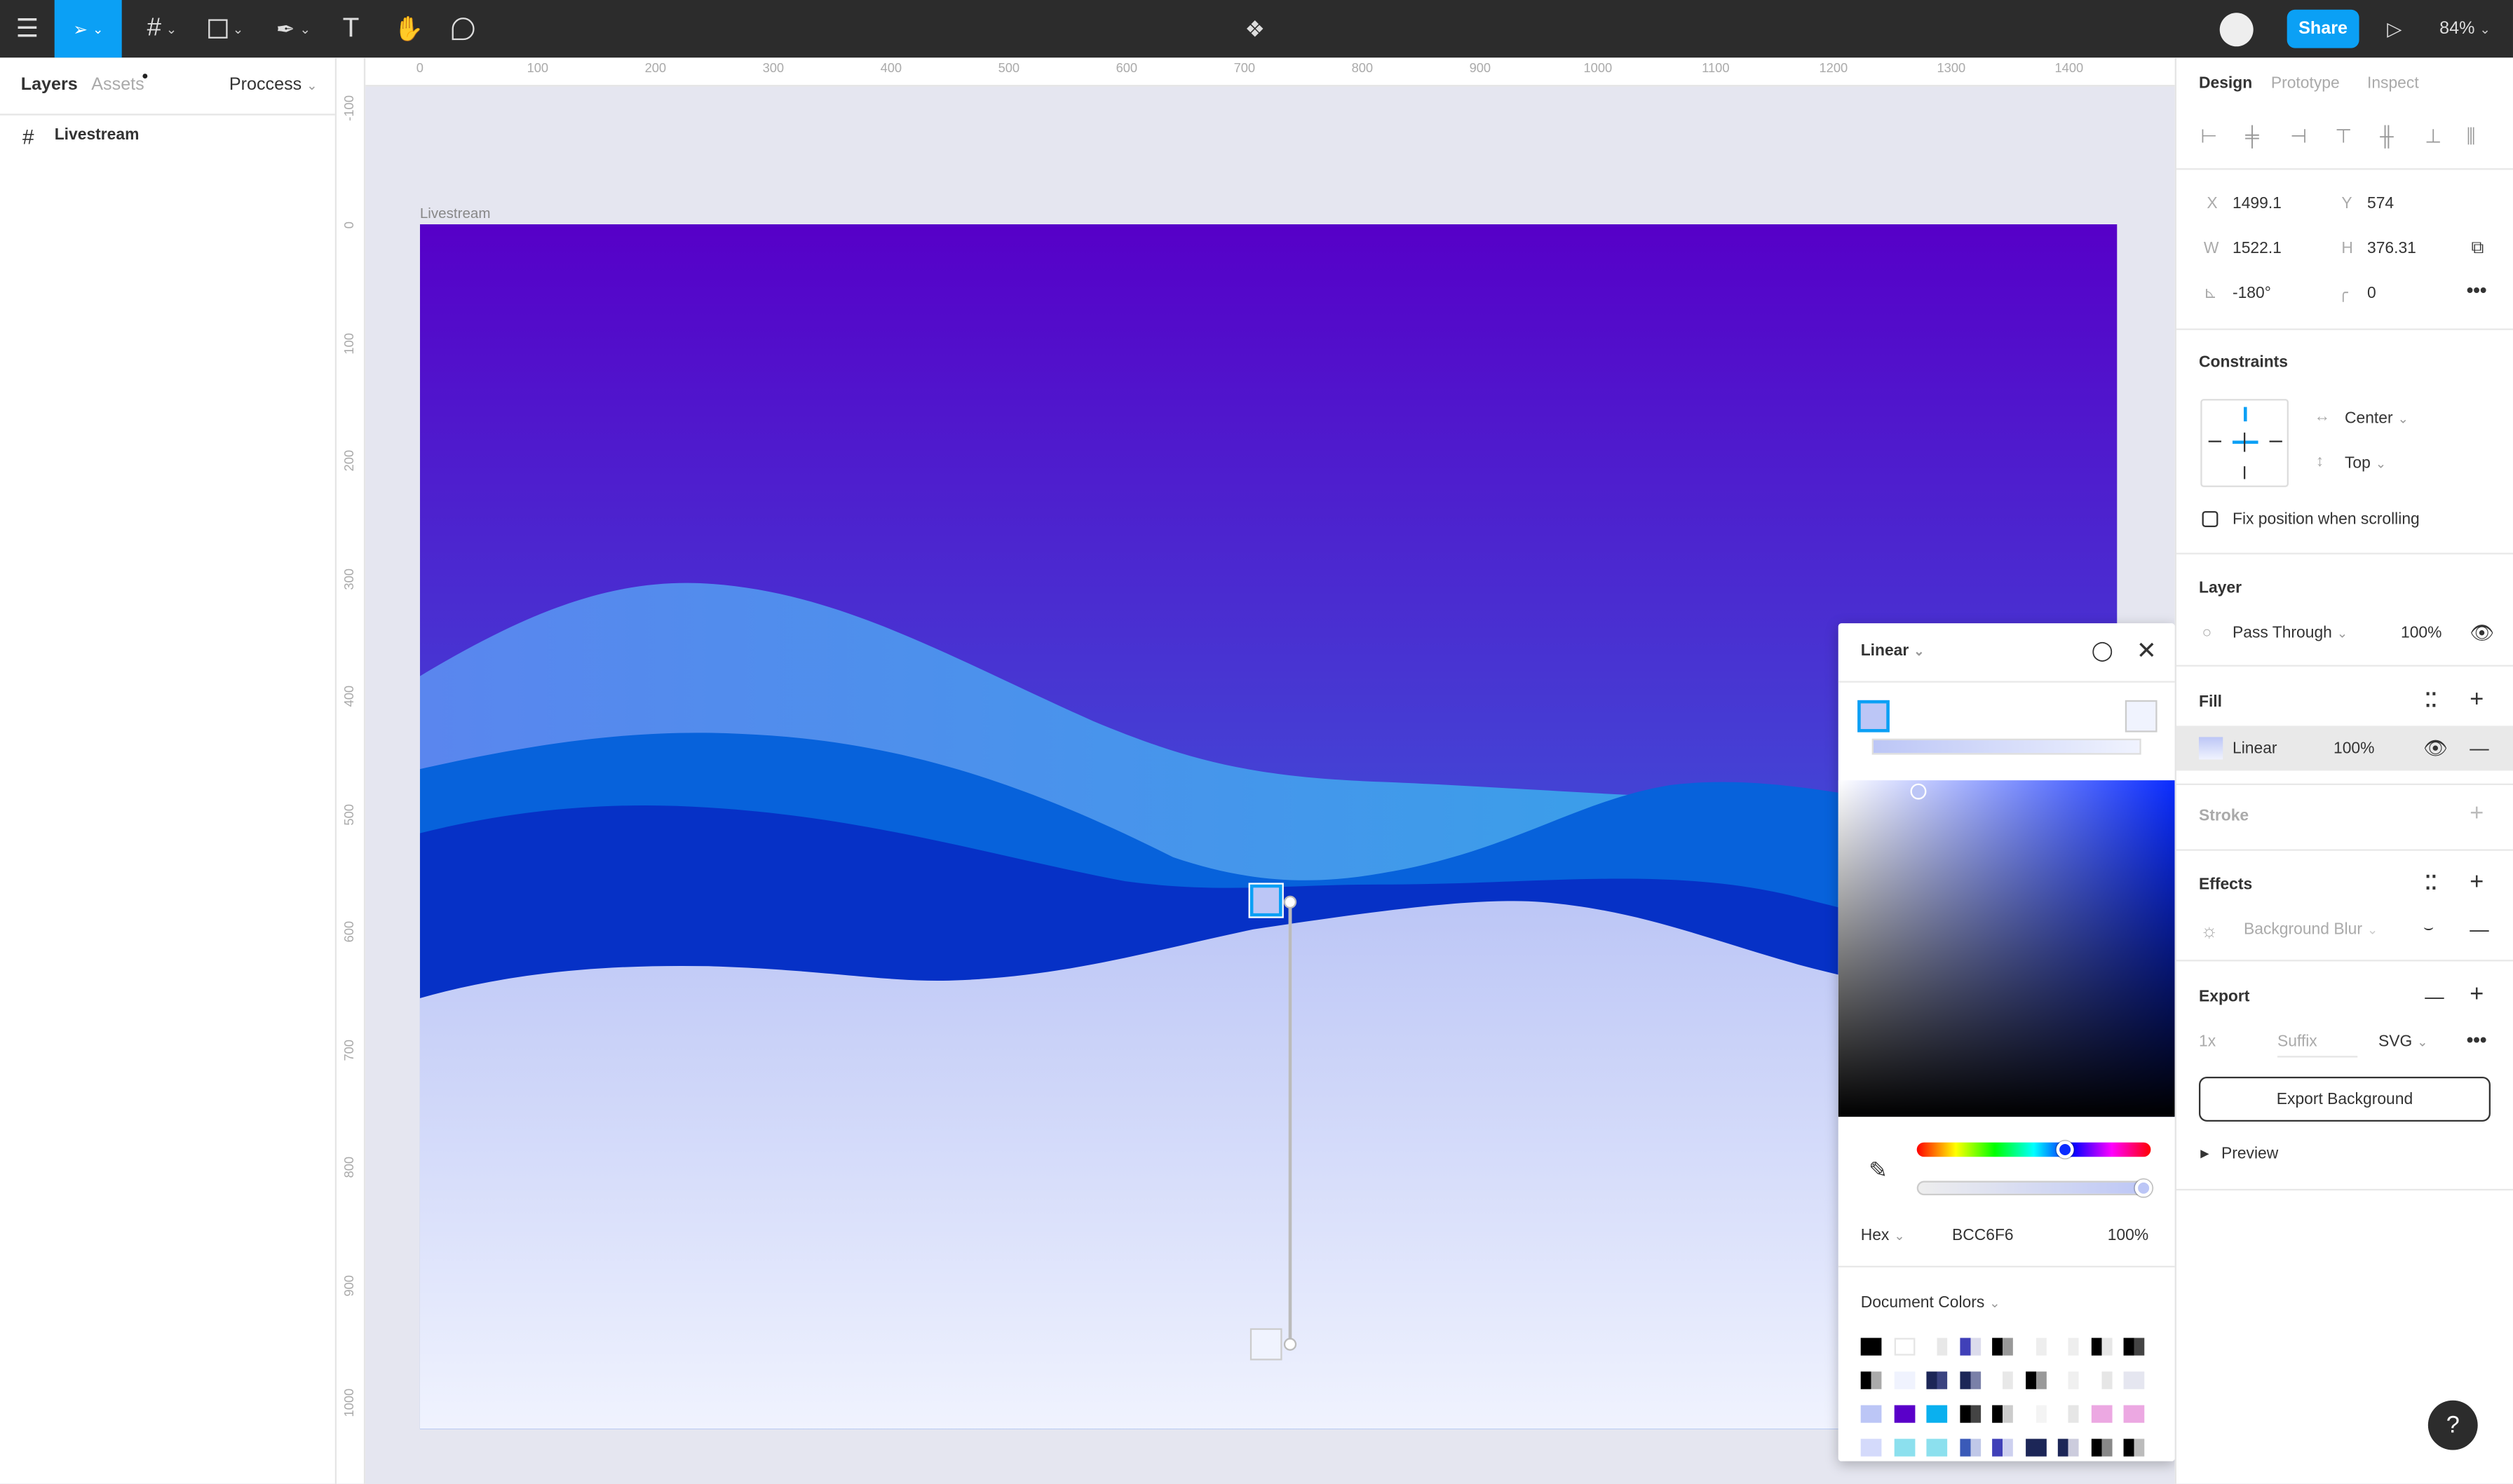 This screenshot has height=1484, width=2513. I want to click on x-input: 1499.1, so click(2257, 204).